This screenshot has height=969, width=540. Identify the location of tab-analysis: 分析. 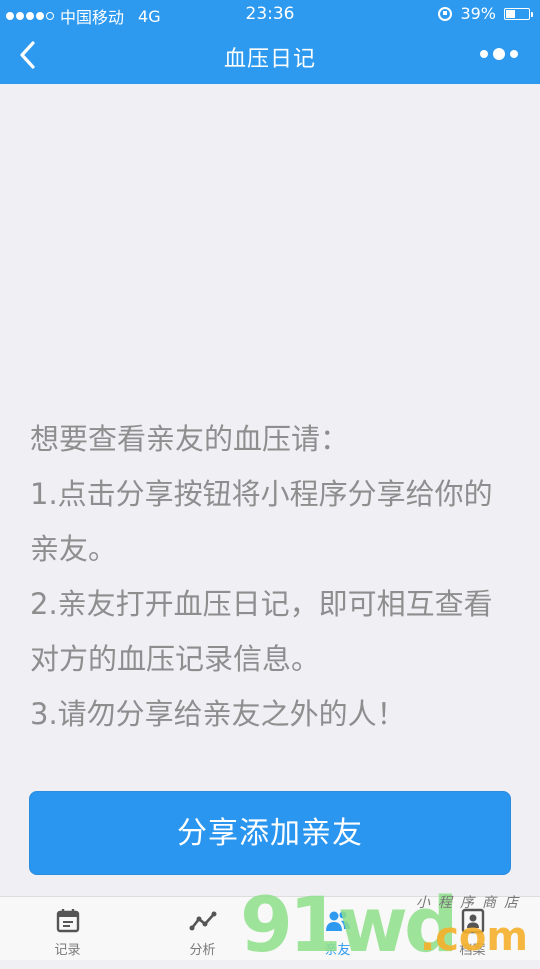
(202, 928).